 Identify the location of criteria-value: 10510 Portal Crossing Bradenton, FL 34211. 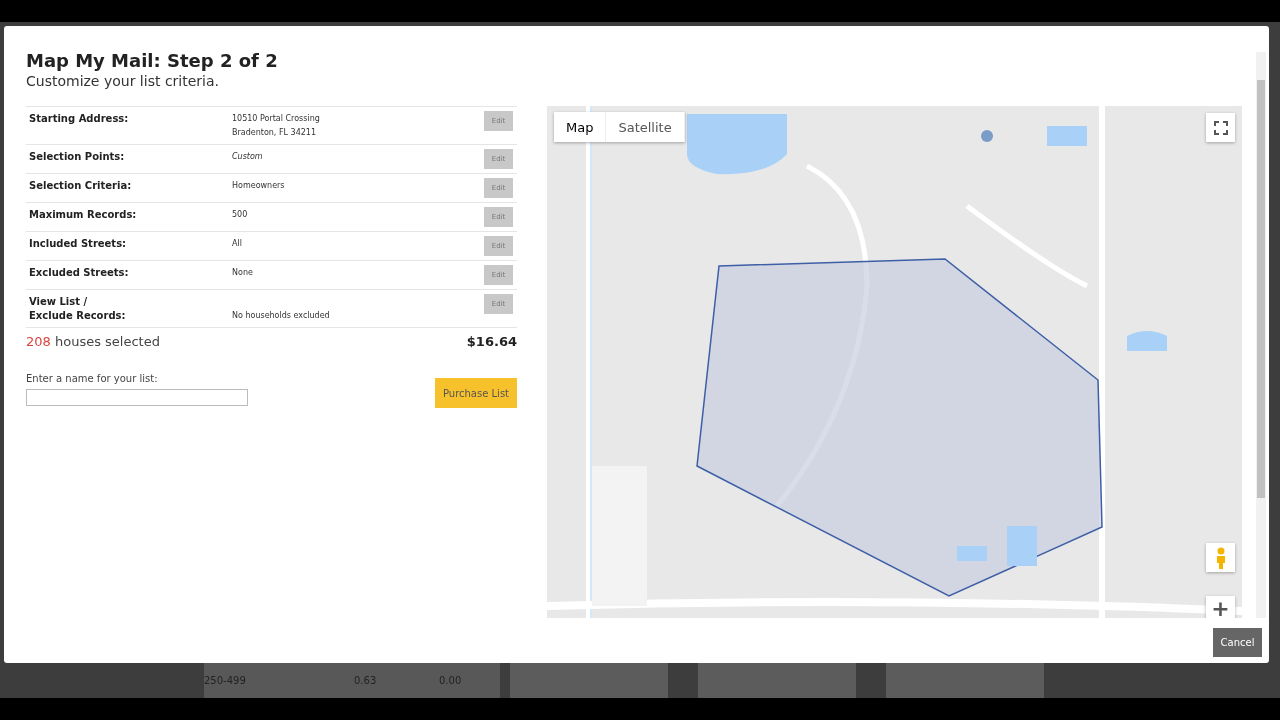
(276, 126).